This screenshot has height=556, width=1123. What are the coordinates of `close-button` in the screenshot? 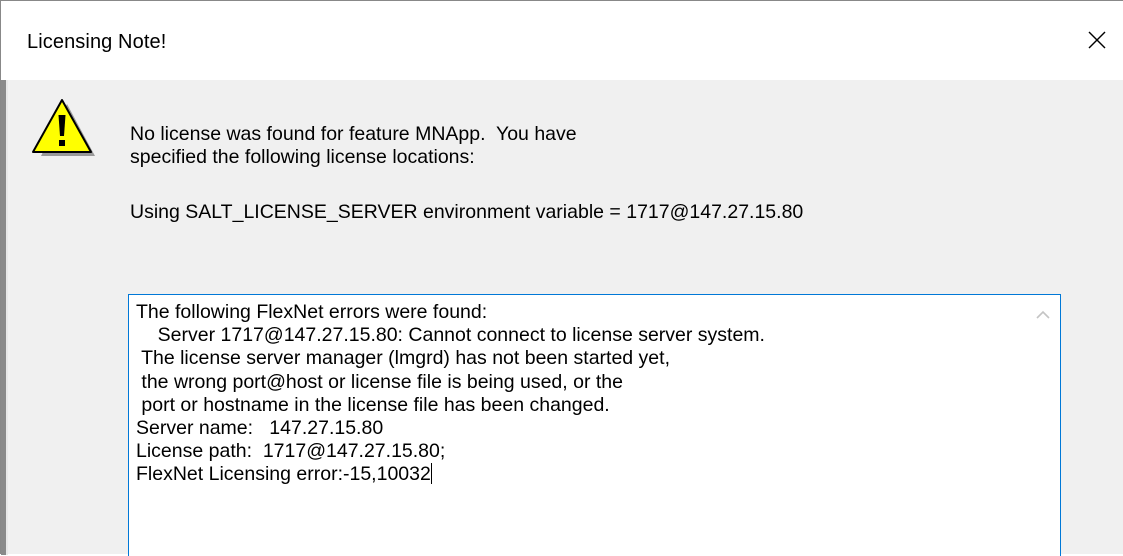 It's located at (1097, 40).